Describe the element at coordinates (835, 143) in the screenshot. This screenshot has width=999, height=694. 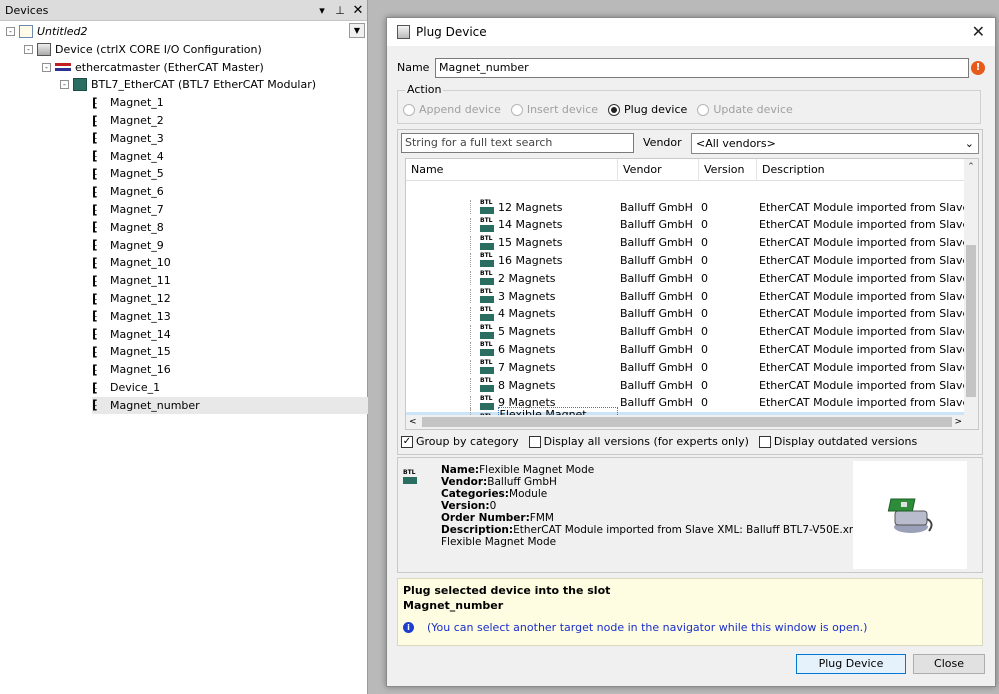
I see `vendor-select: <All vendors> ⌄` at that location.